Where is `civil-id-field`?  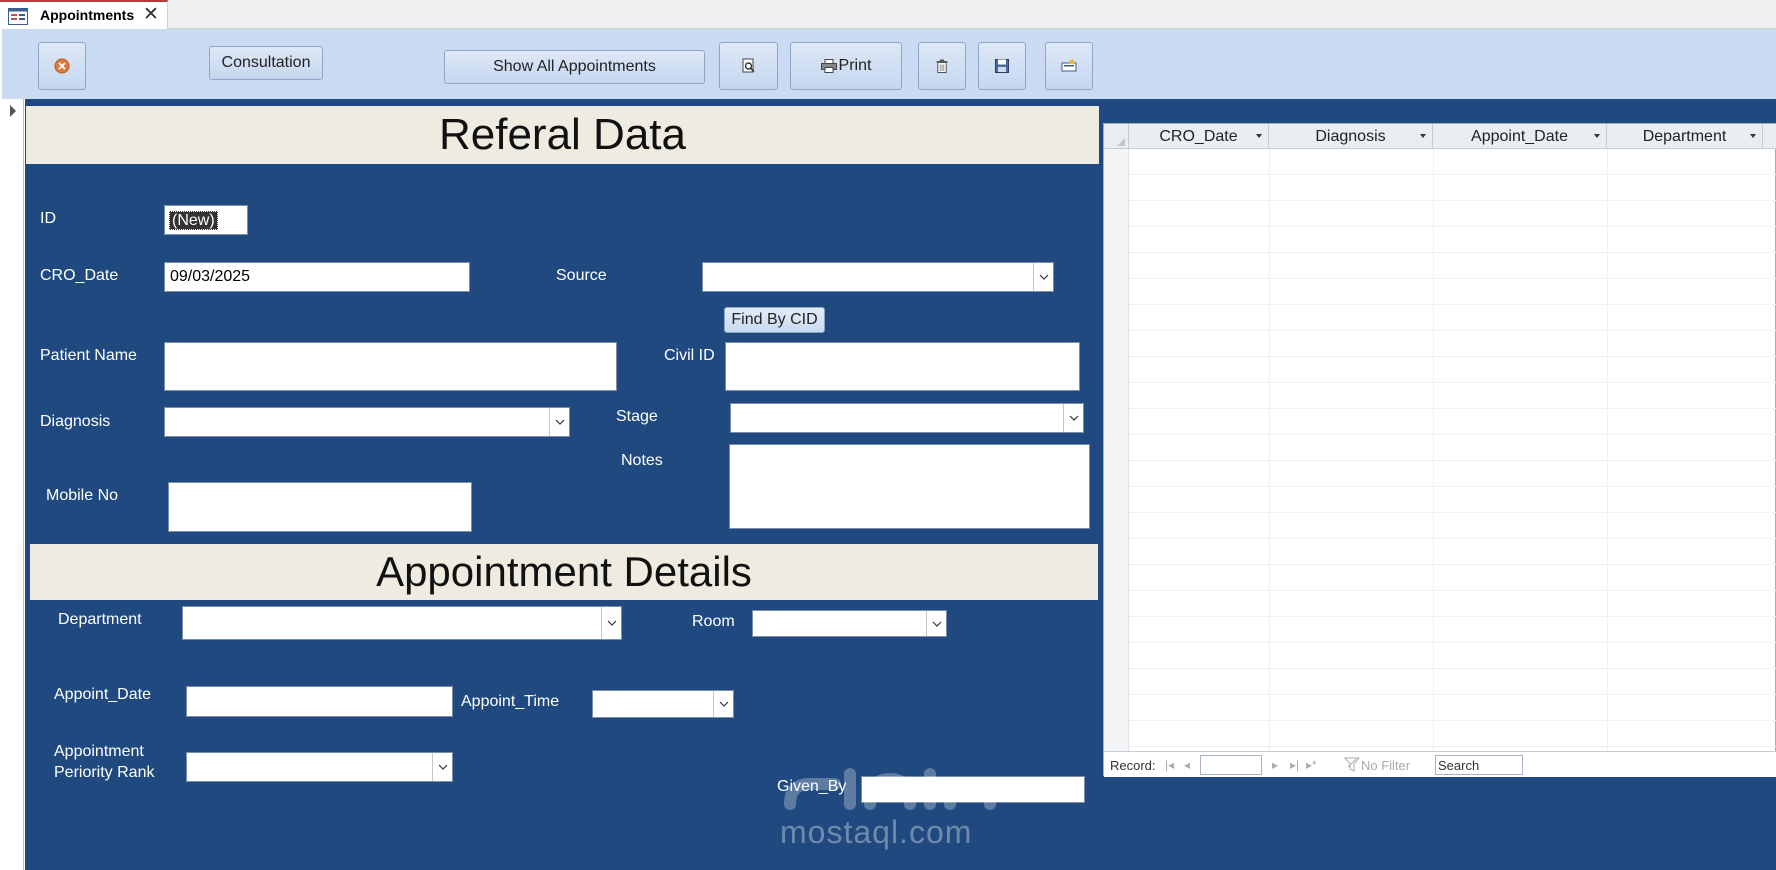
civil-id-field is located at coordinates (902, 366).